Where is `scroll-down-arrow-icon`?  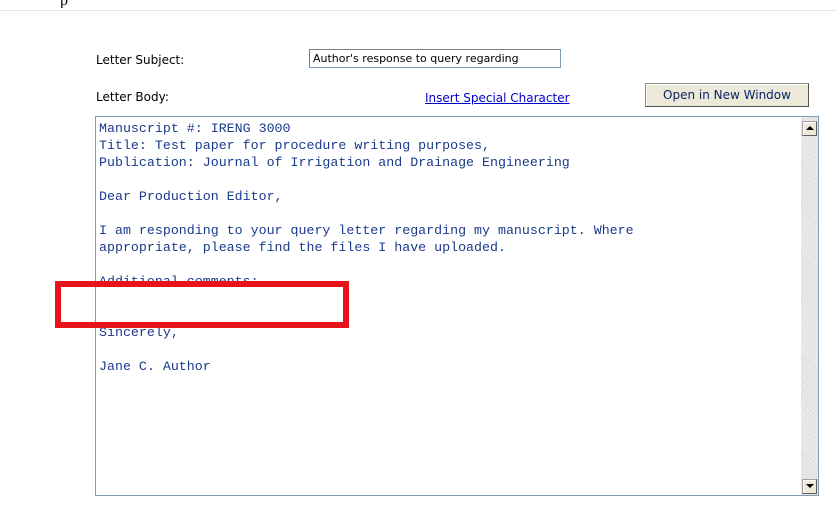
scroll-down-arrow-icon is located at coordinates (810, 486).